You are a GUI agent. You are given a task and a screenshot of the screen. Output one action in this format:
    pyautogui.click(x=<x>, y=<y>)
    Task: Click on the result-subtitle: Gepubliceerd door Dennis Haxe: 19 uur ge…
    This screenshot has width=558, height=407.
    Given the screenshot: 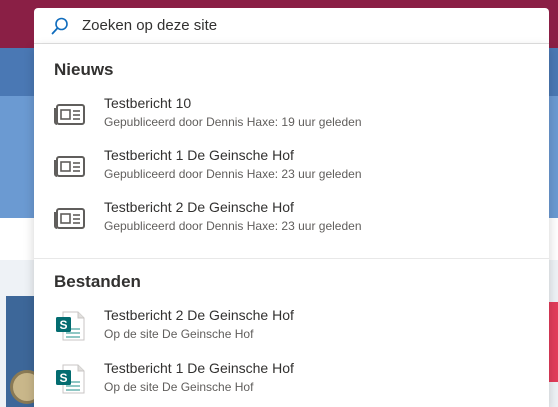 What is the action you would take?
    pyautogui.click(x=233, y=122)
    